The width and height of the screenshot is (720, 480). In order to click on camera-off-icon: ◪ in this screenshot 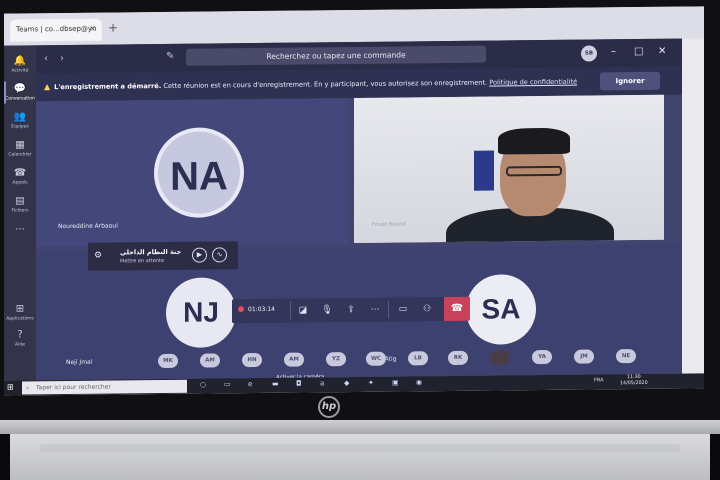, I will do `click(303, 310)`.